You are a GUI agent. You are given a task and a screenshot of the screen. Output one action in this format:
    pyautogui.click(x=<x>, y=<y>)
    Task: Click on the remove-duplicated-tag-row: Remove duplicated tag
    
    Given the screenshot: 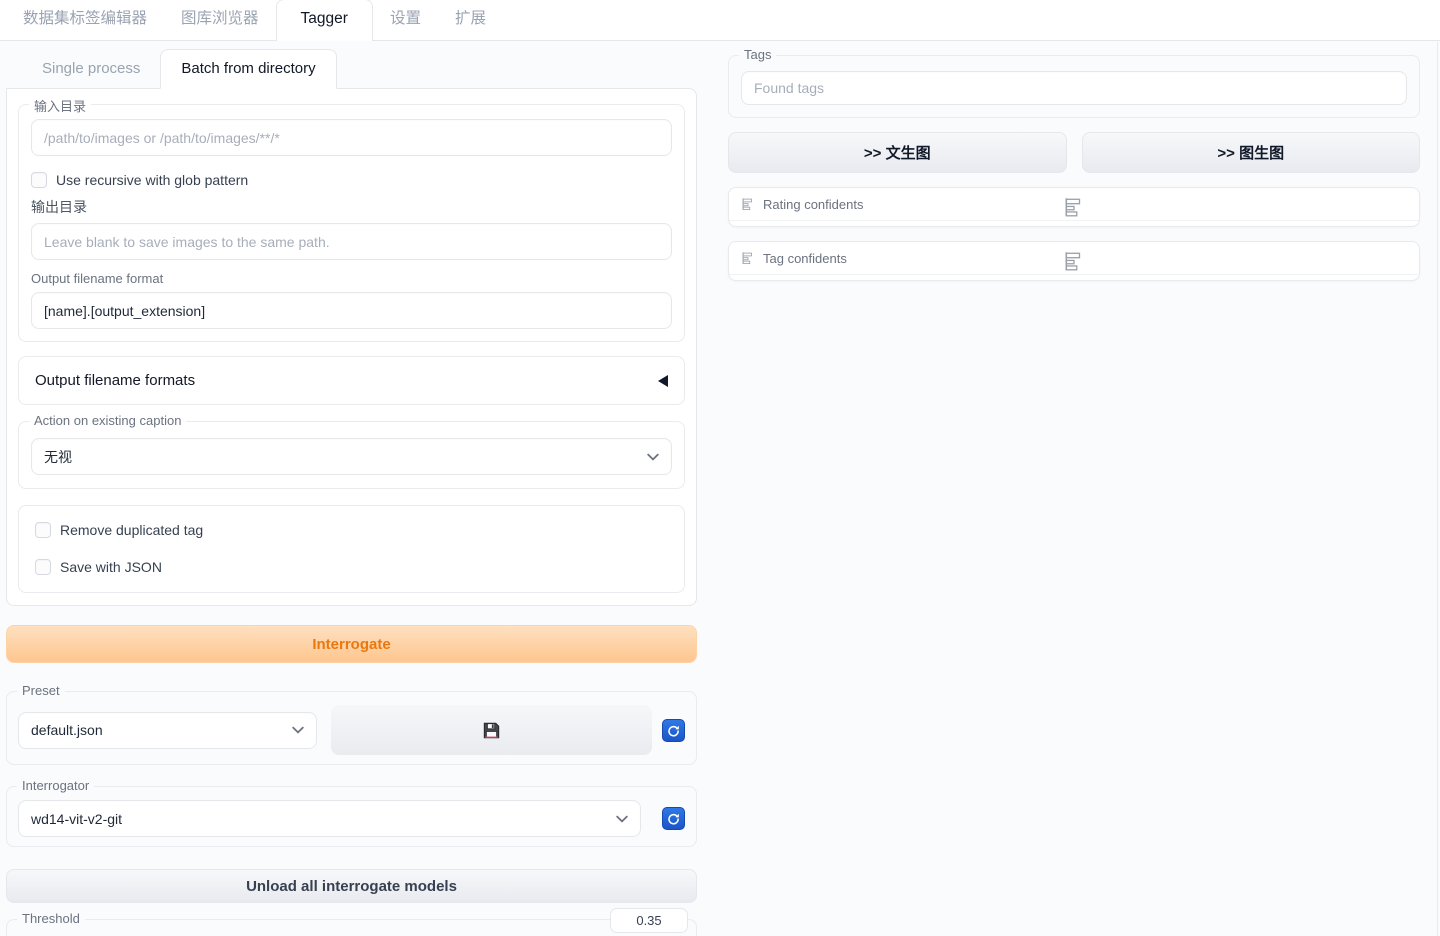 What is the action you would take?
    pyautogui.click(x=351, y=530)
    